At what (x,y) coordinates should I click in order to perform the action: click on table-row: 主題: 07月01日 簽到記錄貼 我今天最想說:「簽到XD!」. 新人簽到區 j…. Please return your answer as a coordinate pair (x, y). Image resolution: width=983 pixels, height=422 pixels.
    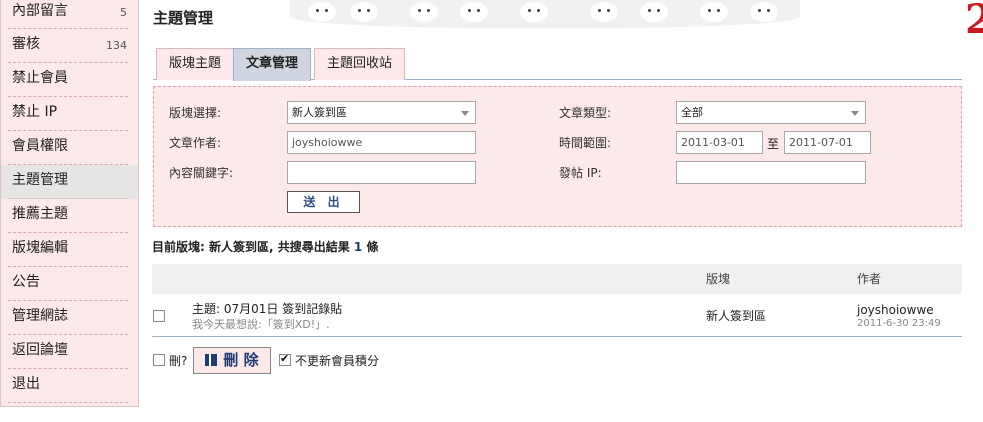
    Looking at the image, I should click on (557, 316).